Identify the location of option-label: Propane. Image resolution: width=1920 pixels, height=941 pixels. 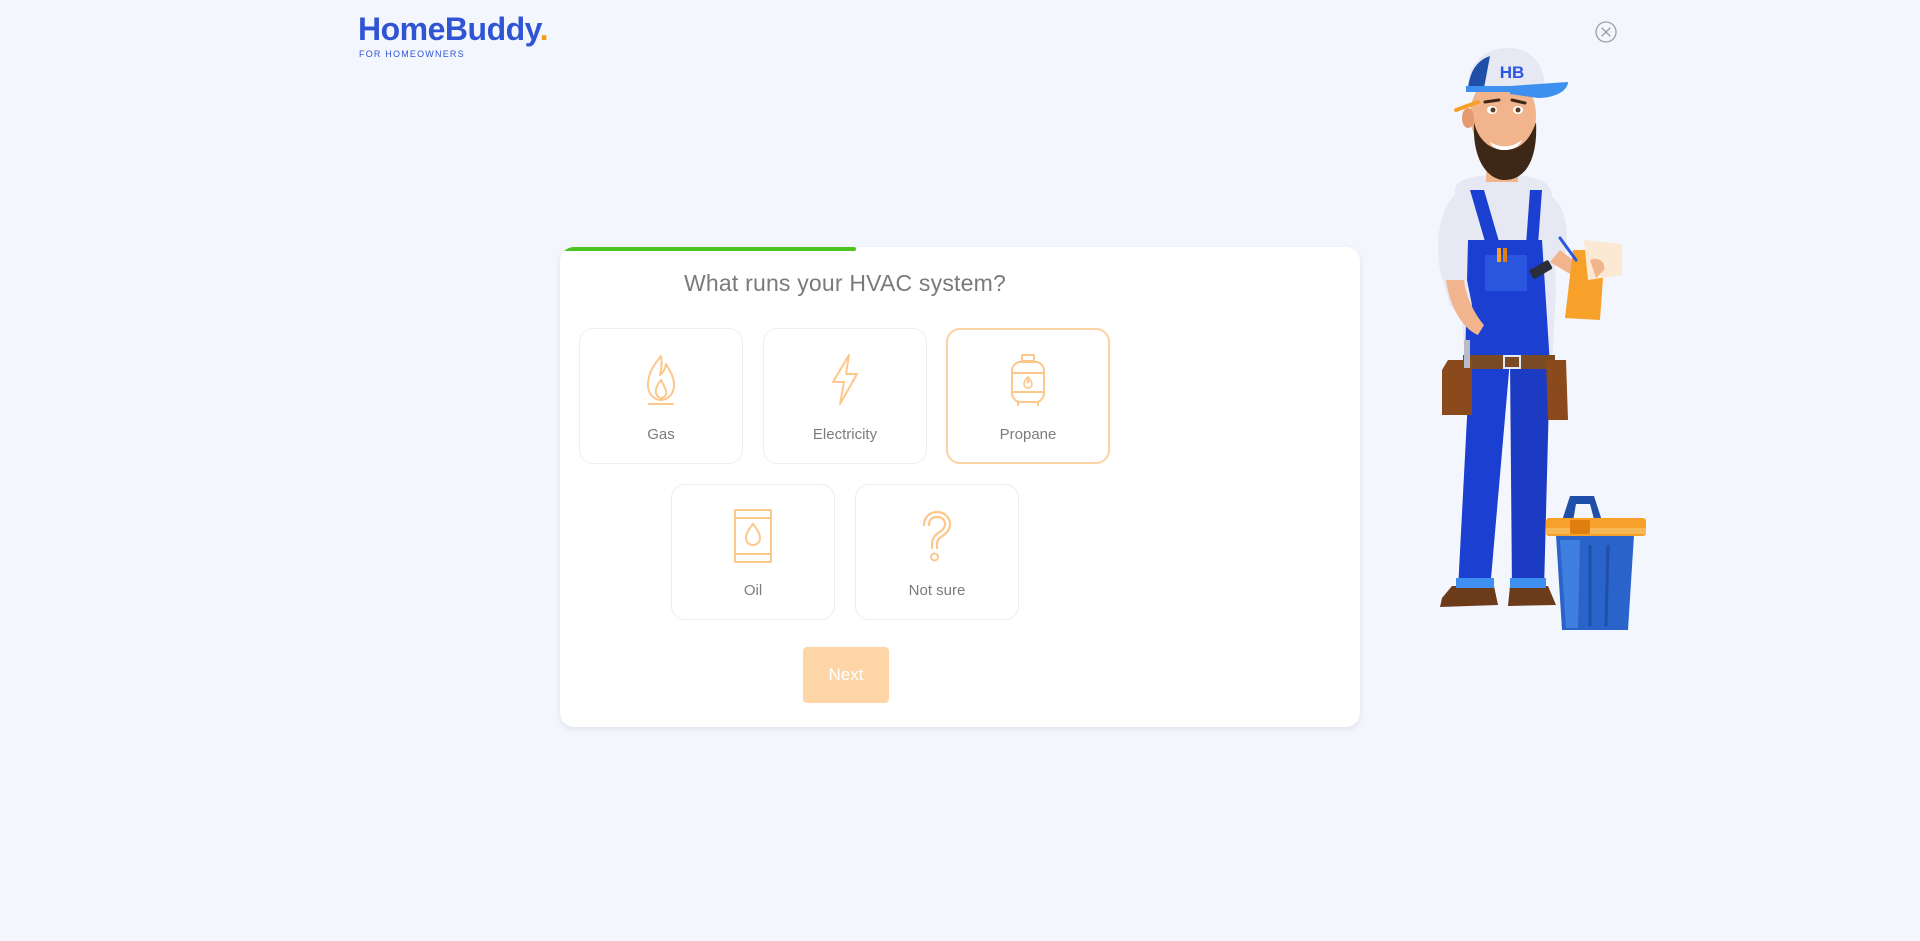
(1028, 434).